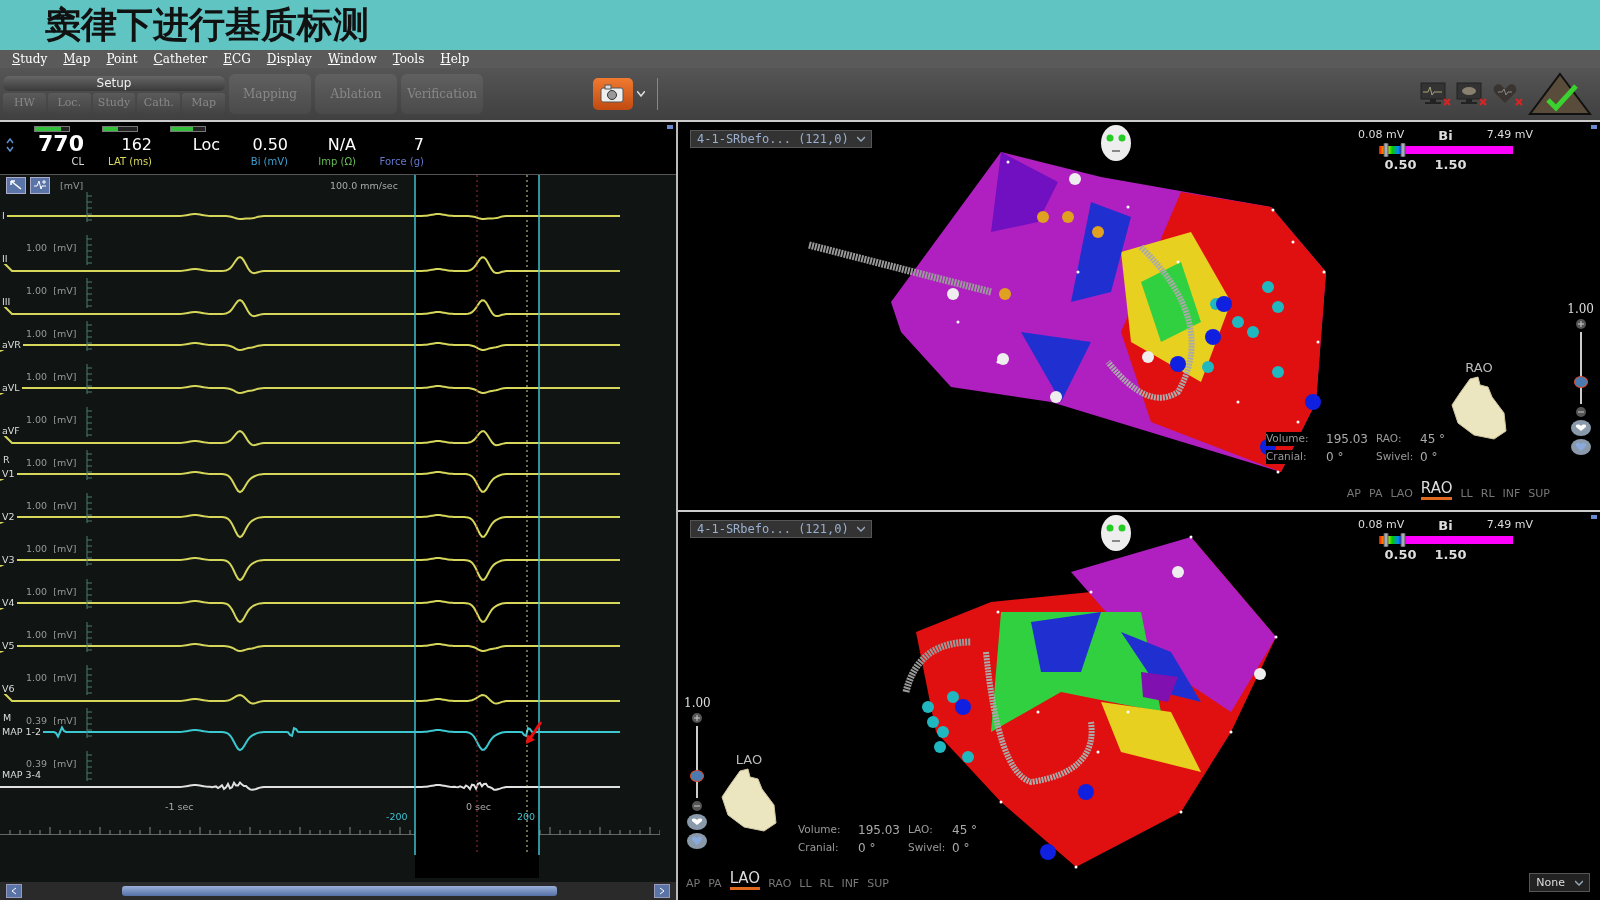  I want to click on menu-item: Tools, so click(408, 59).